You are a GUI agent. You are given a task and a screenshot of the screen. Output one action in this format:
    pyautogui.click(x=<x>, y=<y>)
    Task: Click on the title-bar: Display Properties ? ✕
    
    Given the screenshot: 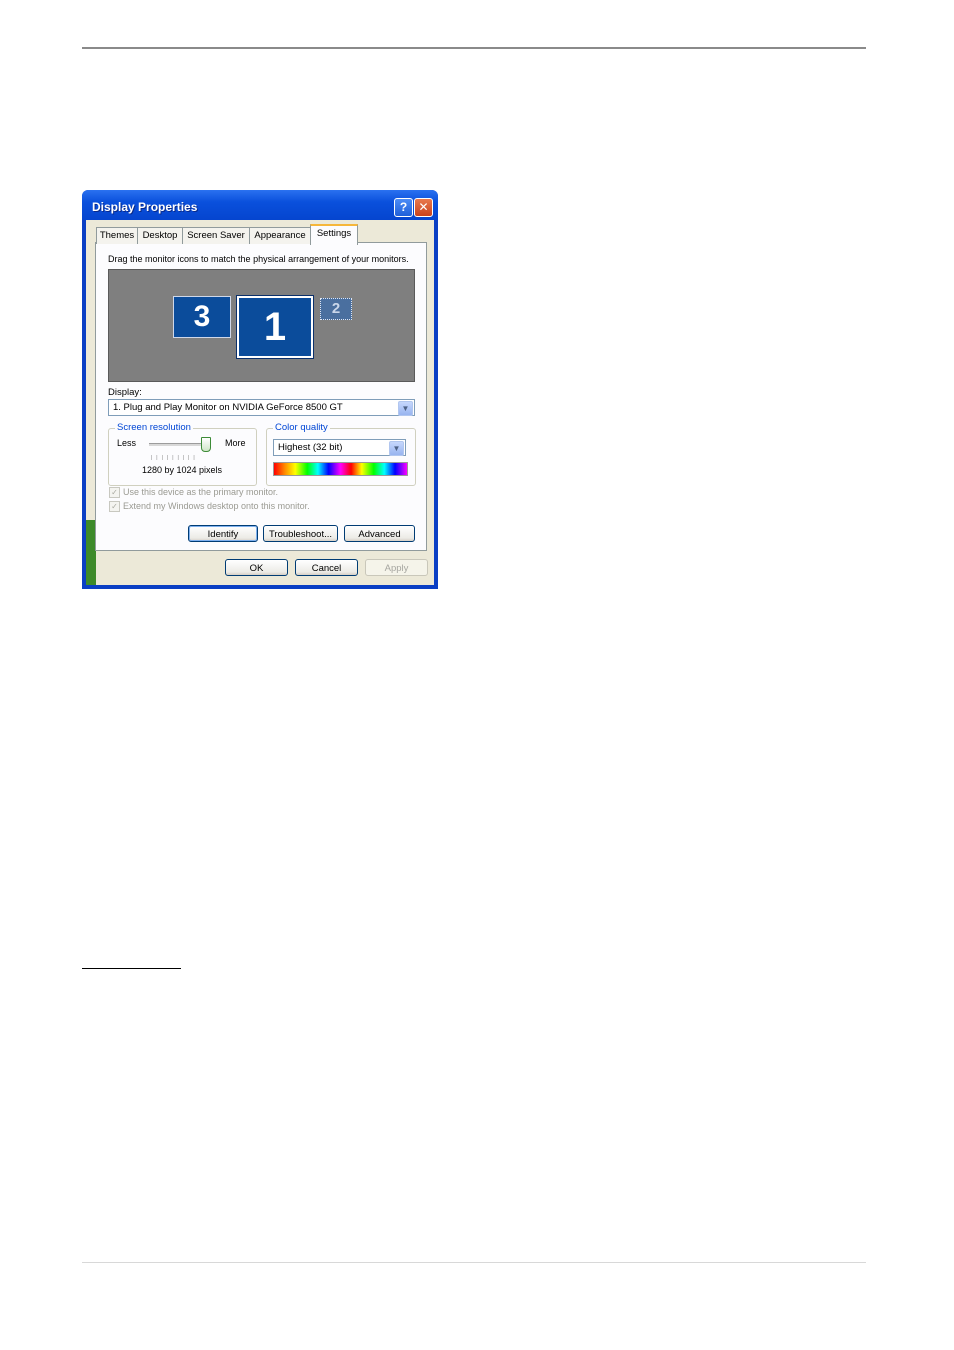 What is the action you would take?
    pyautogui.click(x=260, y=205)
    